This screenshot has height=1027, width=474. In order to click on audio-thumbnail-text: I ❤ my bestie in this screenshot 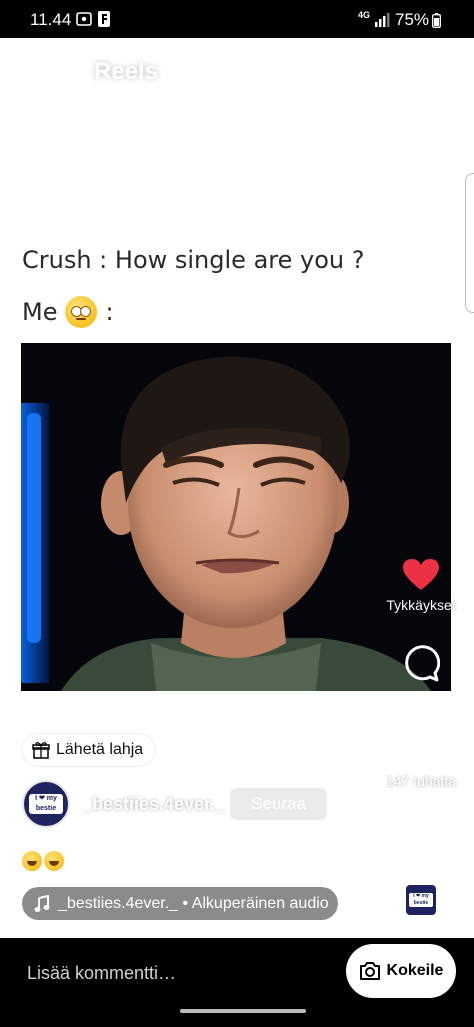, I will do `click(421, 900)`.